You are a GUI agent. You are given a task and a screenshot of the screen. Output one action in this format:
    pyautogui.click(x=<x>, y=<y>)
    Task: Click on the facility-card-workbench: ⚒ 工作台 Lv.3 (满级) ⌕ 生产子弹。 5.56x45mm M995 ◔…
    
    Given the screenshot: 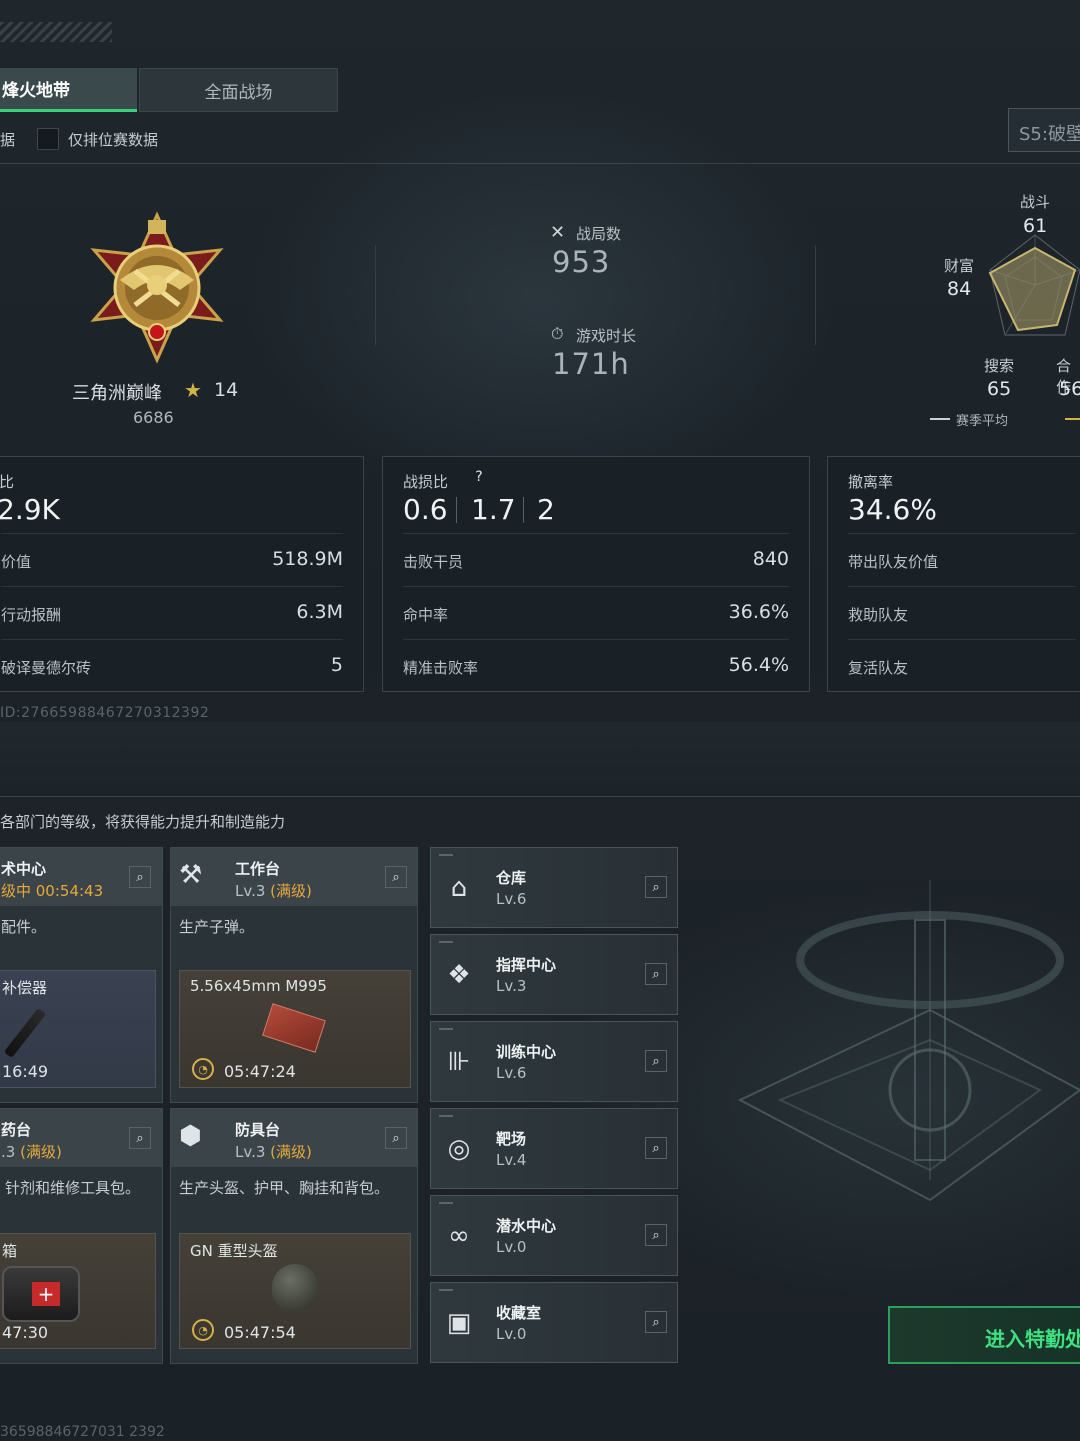 What is the action you would take?
    pyautogui.click(x=294, y=975)
    